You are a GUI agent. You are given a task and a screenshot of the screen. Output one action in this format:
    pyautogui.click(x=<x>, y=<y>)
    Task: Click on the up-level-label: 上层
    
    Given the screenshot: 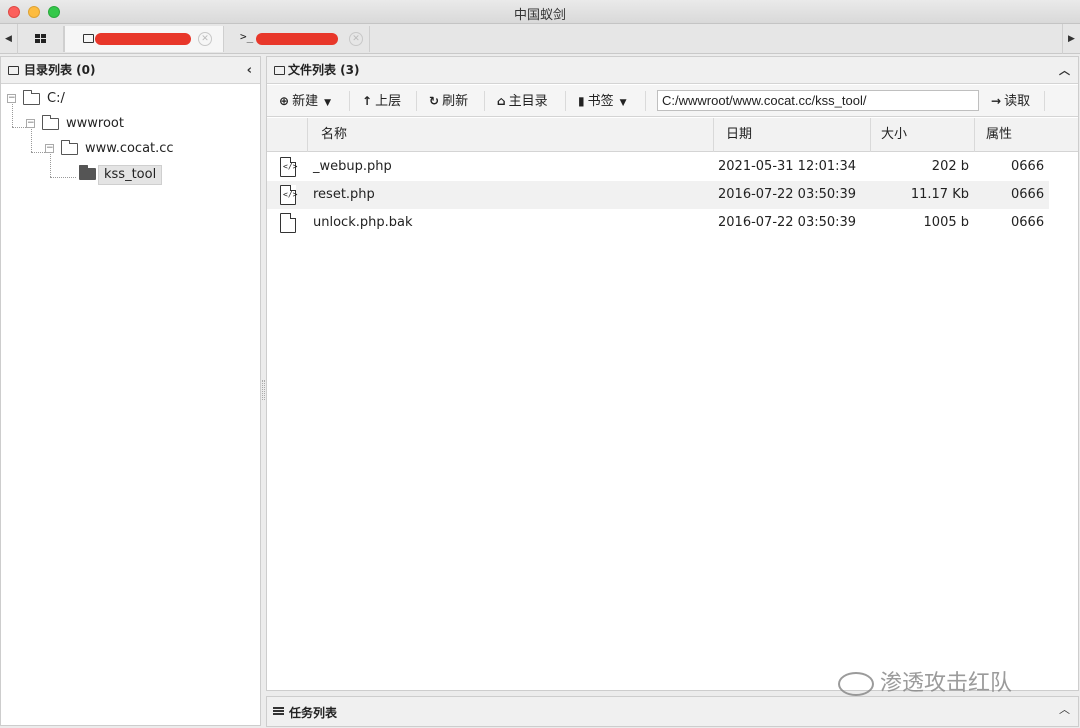 What is the action you would take?
    pyautogui.click(x=388, y=101)
    